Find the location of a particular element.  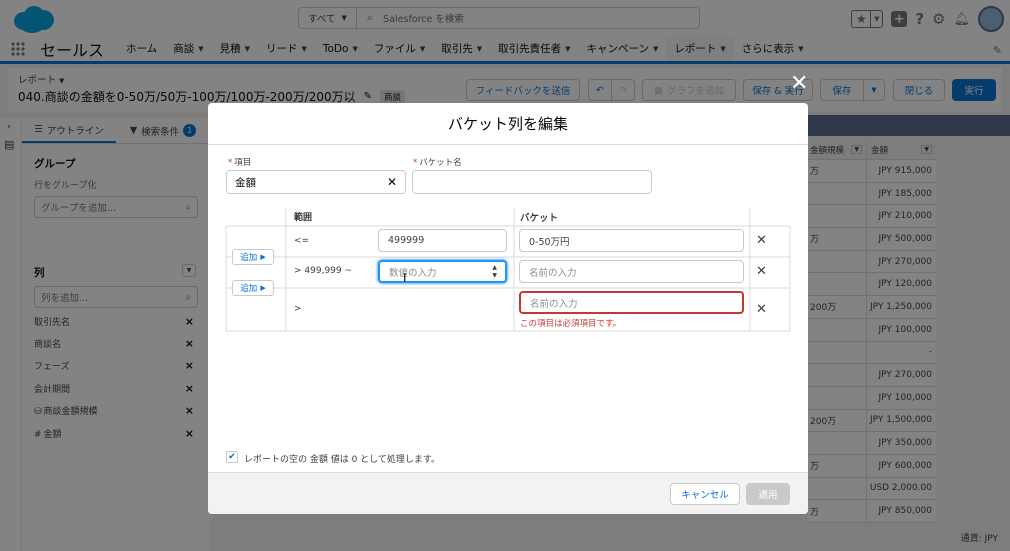

bucket-name-input is located at coordinates (532, 182).